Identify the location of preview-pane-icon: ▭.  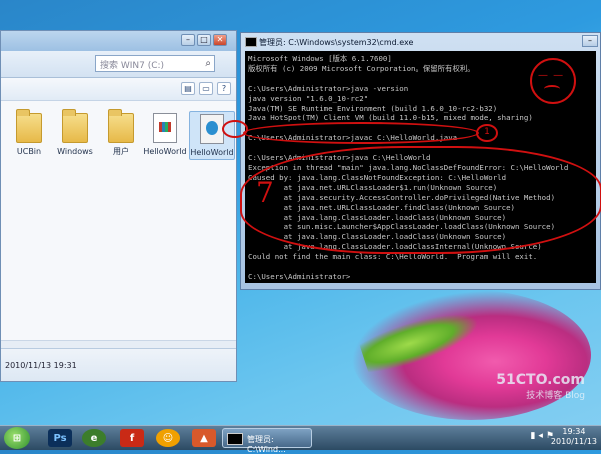
(206, 88).